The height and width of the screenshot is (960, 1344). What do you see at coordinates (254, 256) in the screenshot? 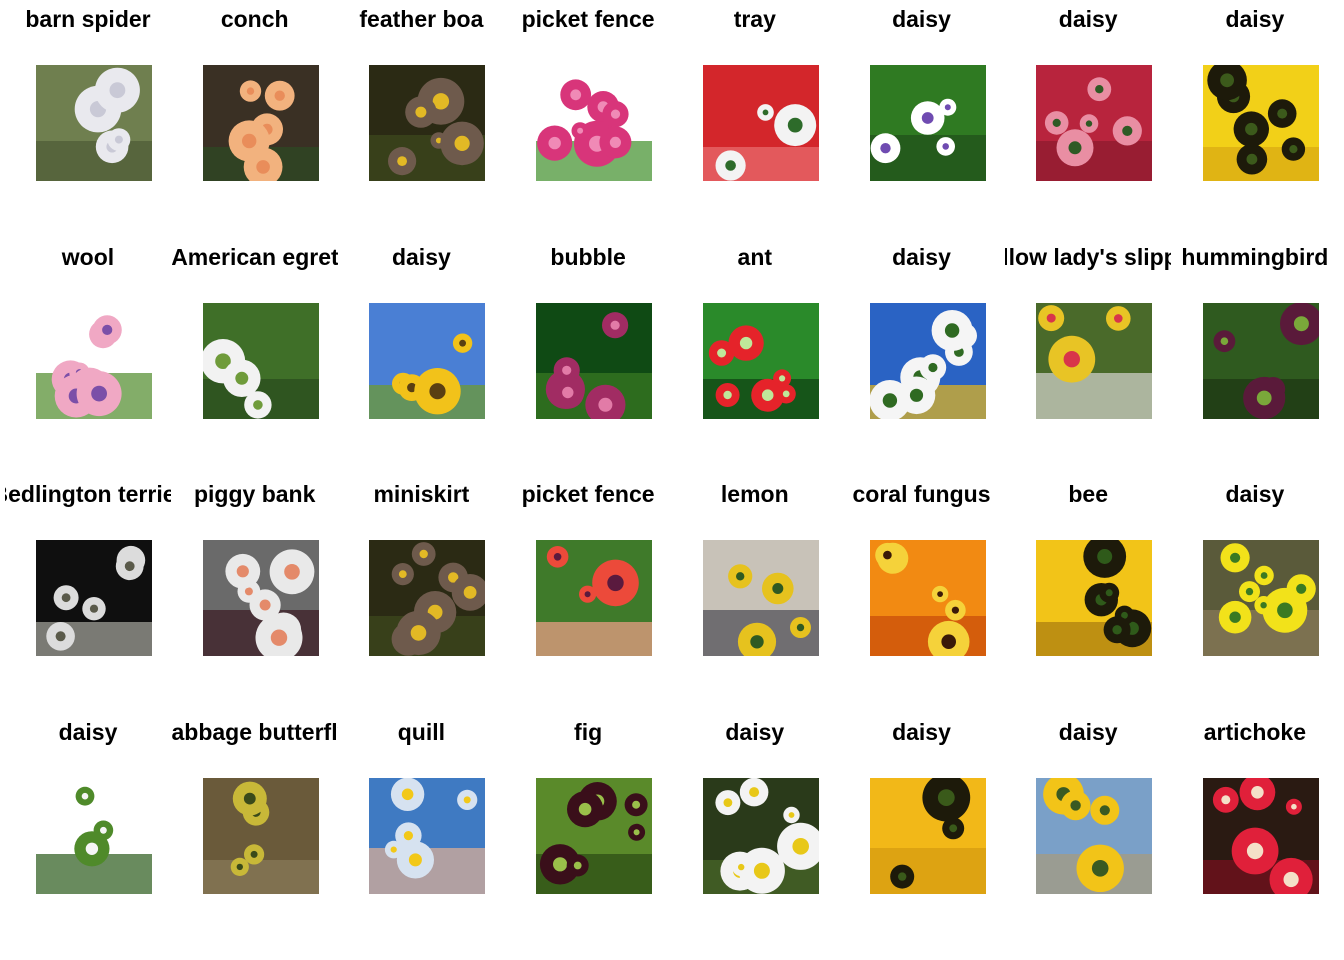
I see `image-label: American egret` at bounding box center [254, 256].